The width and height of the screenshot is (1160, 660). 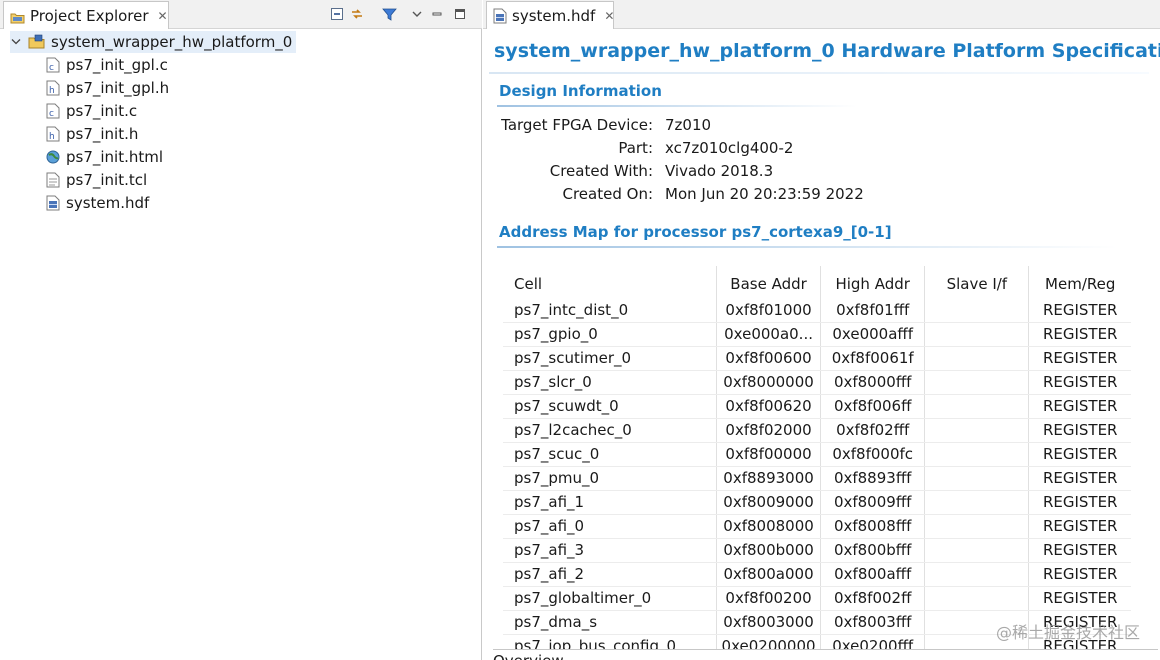 What do you see at coordinates (873, 454) in the screenshot?
I see `high-addr-cell: 0xf8f000fc` at bounding box center [873, 454].